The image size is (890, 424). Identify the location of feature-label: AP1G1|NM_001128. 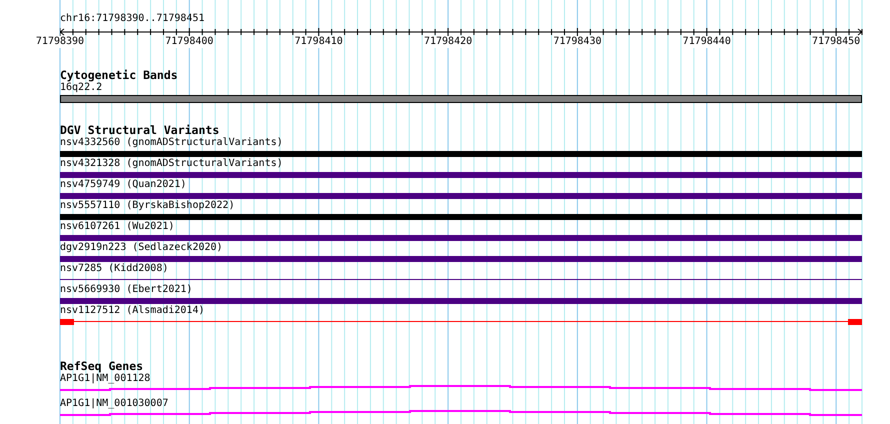
(106, 379).